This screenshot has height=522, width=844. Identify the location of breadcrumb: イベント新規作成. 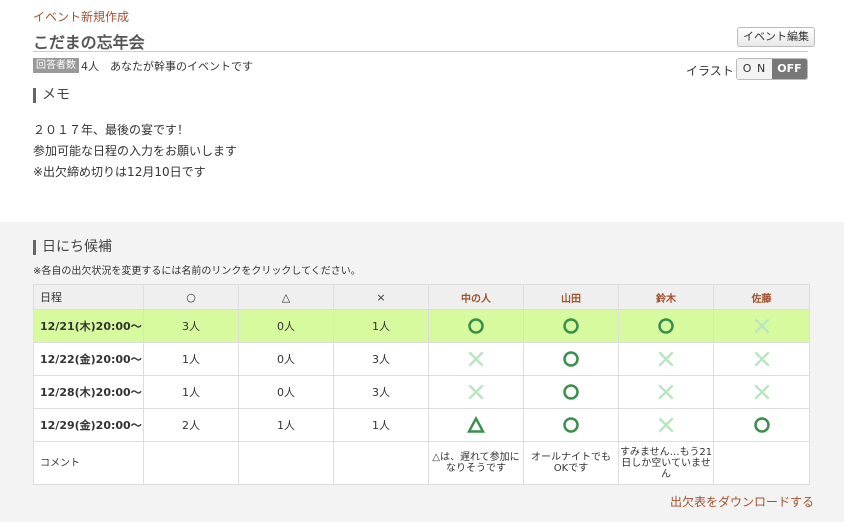
(81, 16).